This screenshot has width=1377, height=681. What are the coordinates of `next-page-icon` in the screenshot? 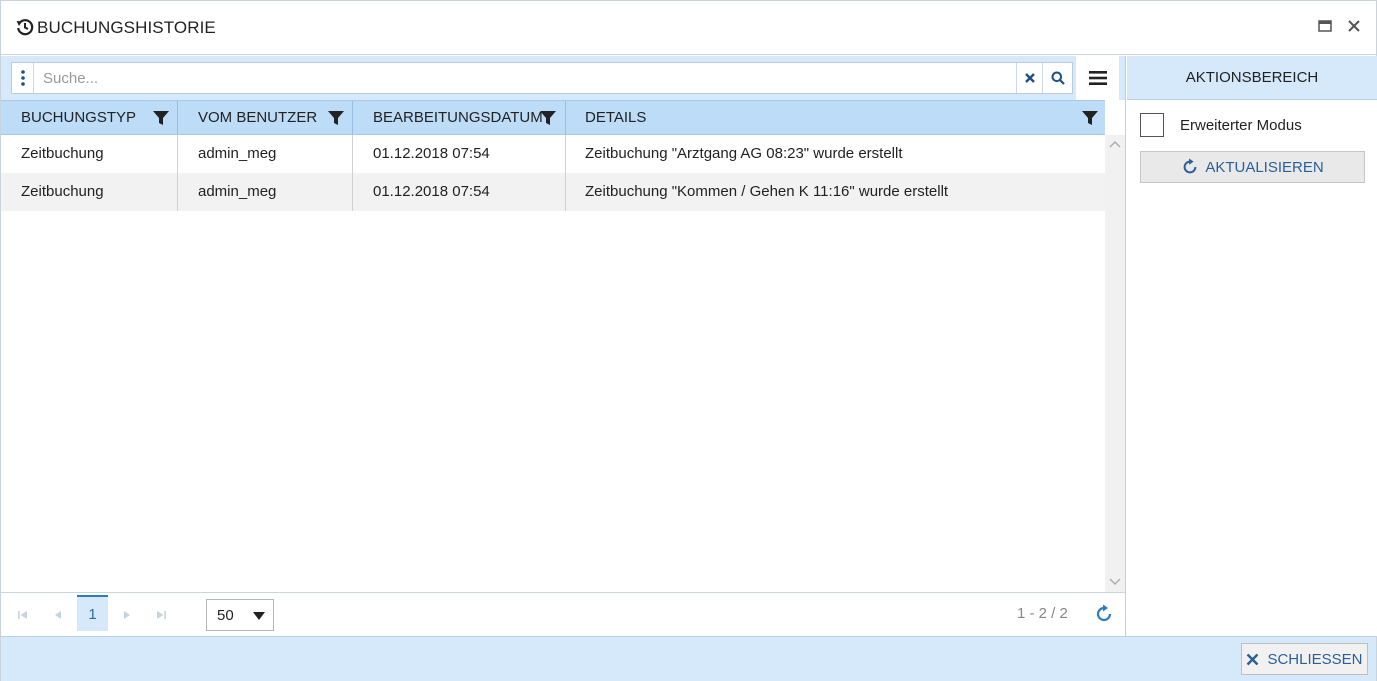 It's located at (127, 615).